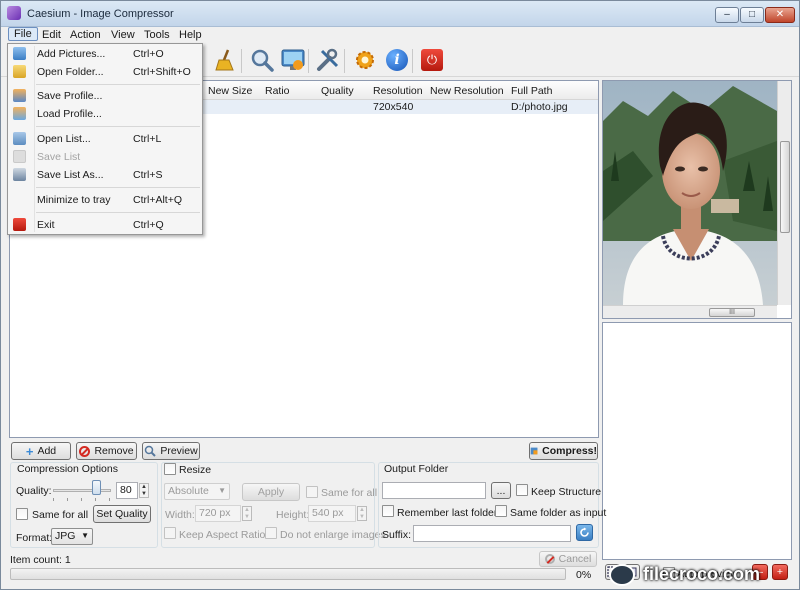 The height and width of the screenshot is (590, 800). Describe the element at coordinates (22, 514) in the screenshot. I see `same-for-all-checkbox` at that location.